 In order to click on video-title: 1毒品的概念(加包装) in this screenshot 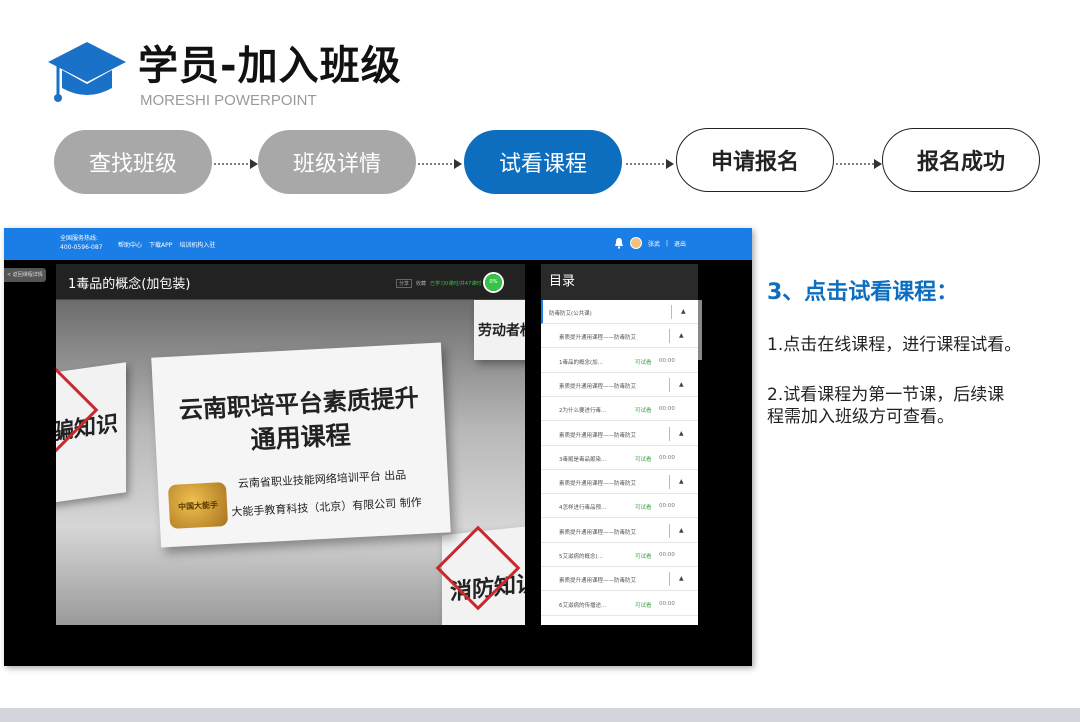, I will do `click(129, 284)`.